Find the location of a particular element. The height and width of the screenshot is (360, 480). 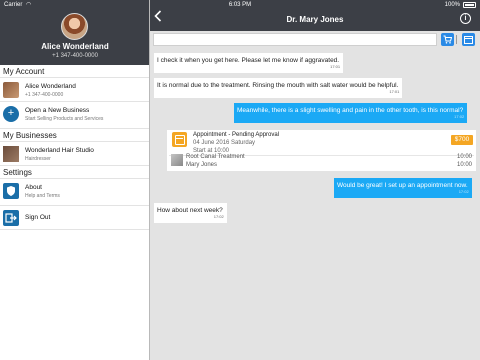

status-bar: Carrier ◠ 6:03 PM 100% is located at coordinates (240, 5).